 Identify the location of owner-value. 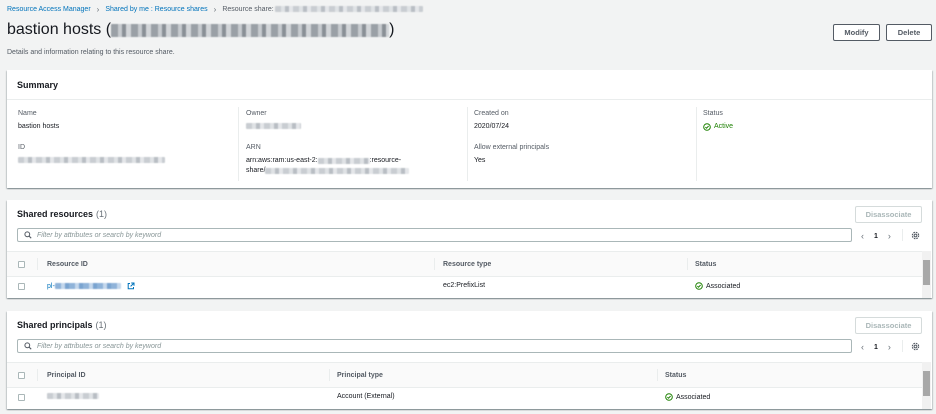
(273, 127).